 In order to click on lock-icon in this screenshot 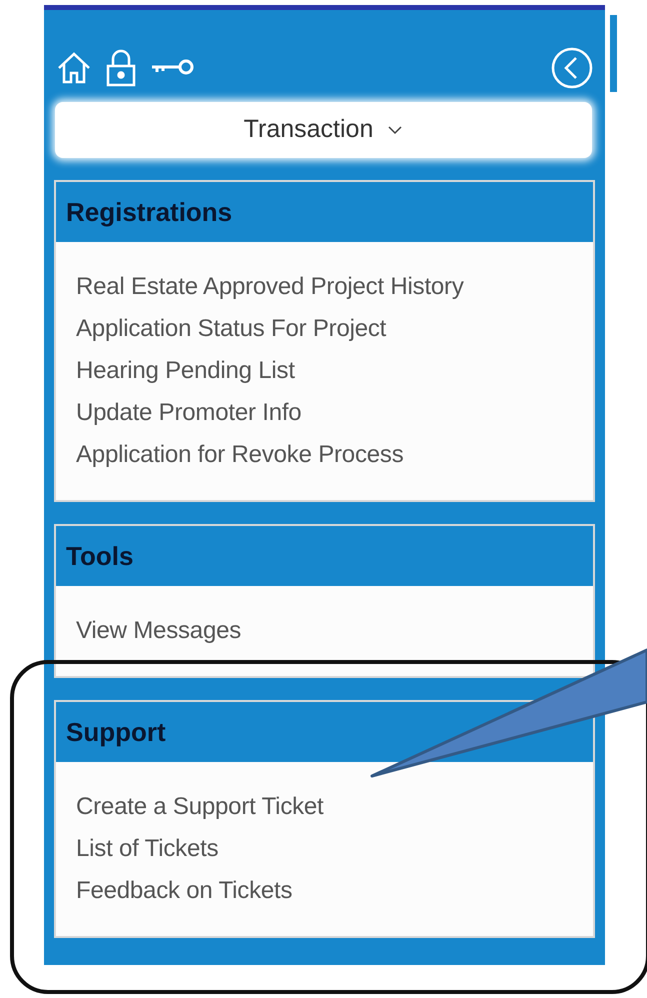, I will do `click(121, 68)`.